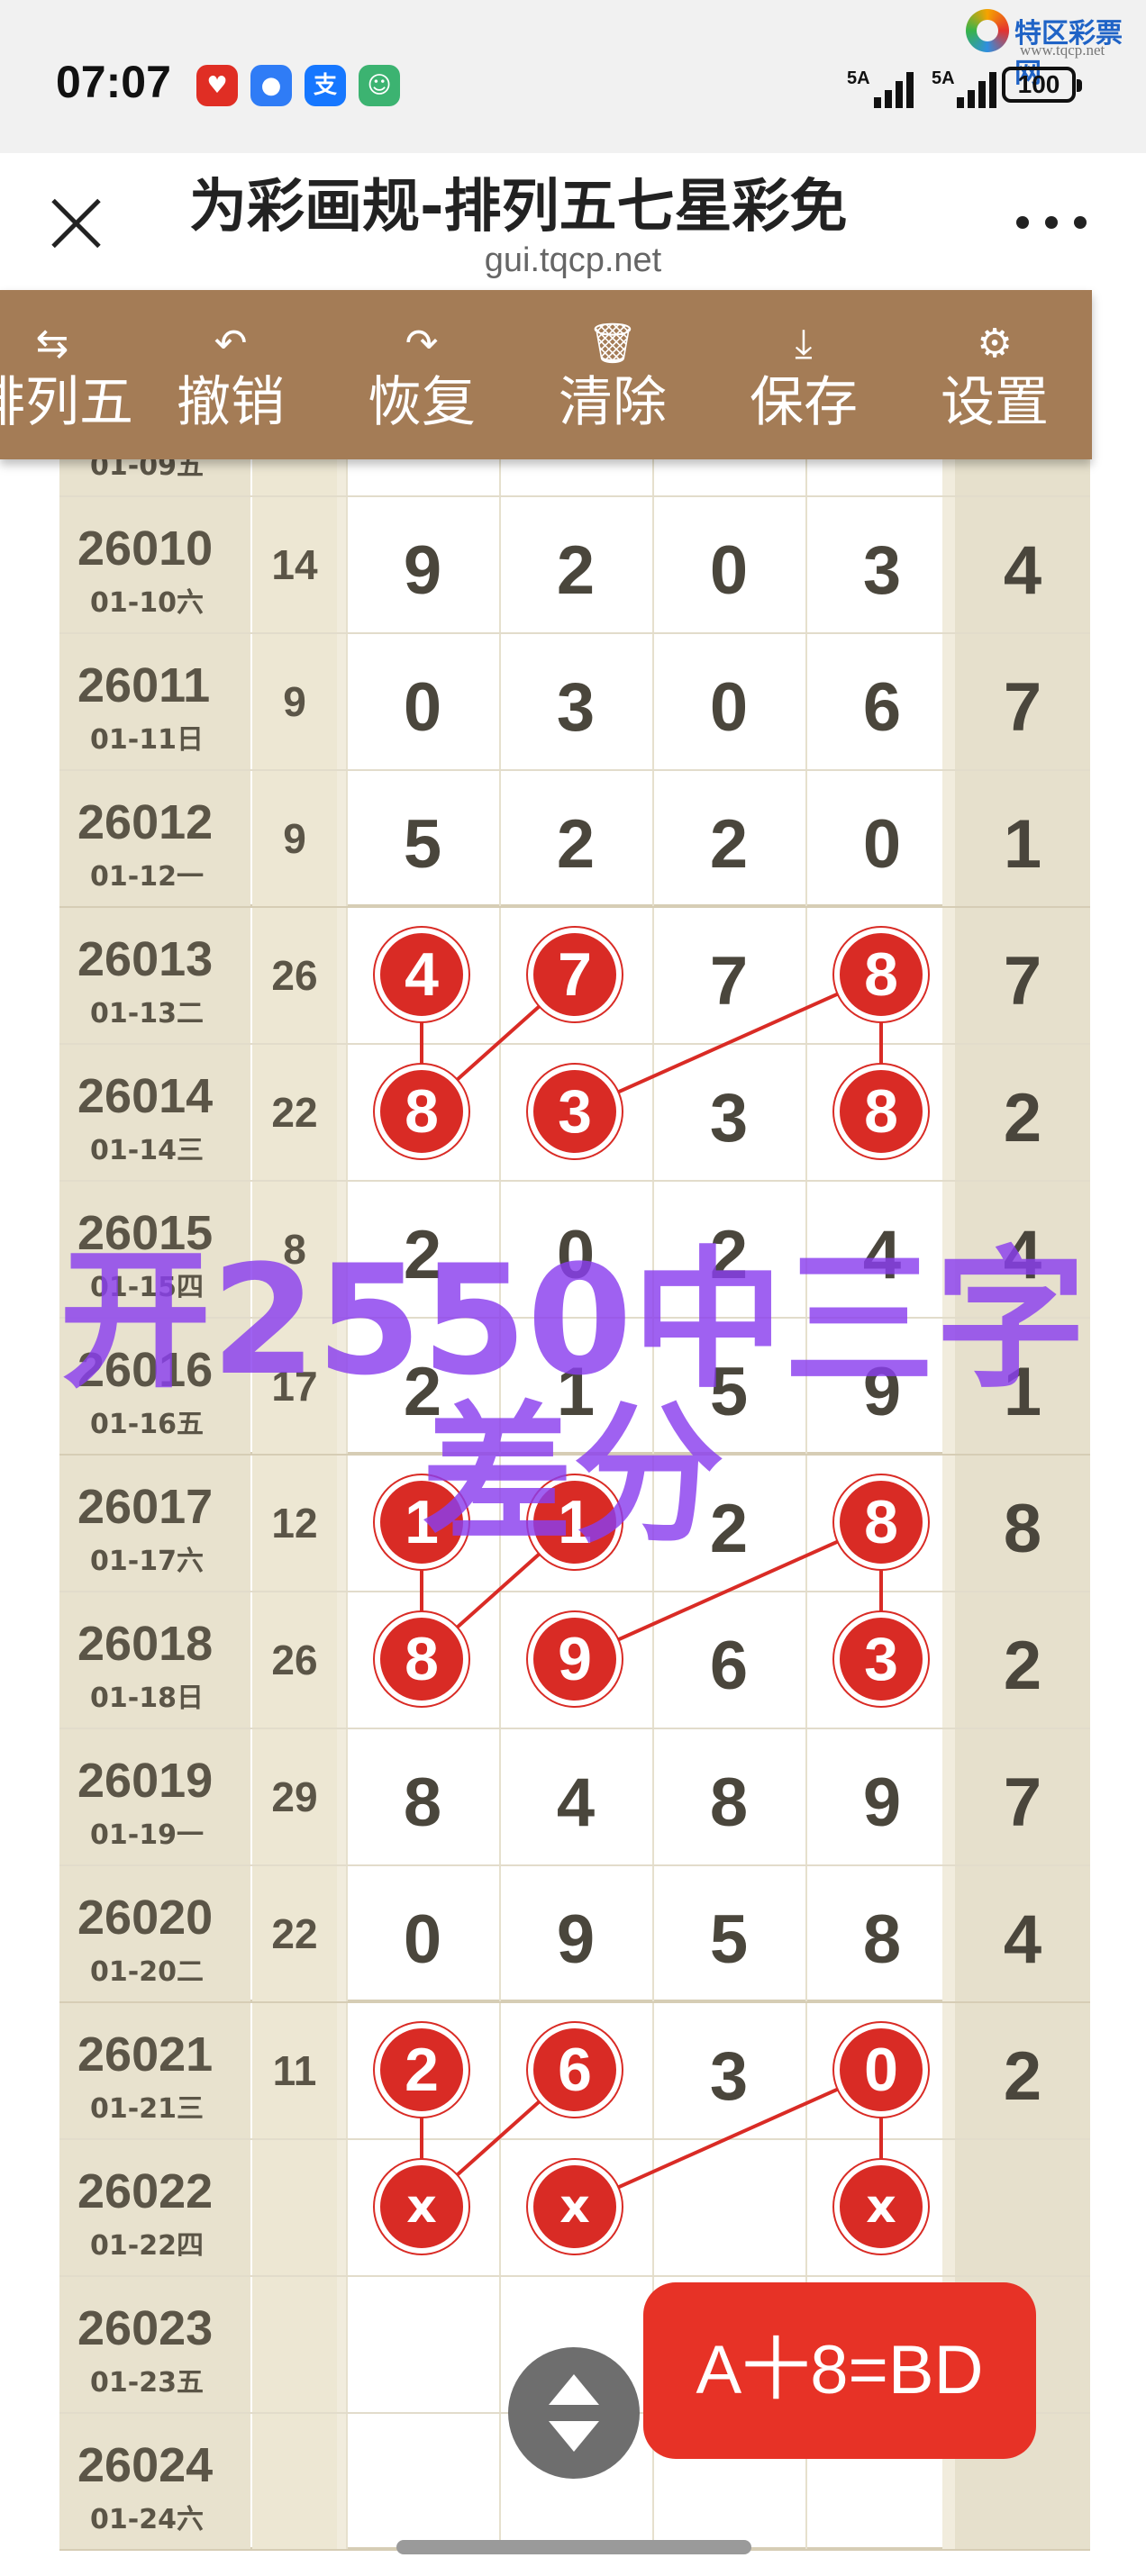  Describe the element at coordinates (421, 974) in the screenshot. I see `highlight-ball: 4` at that location.